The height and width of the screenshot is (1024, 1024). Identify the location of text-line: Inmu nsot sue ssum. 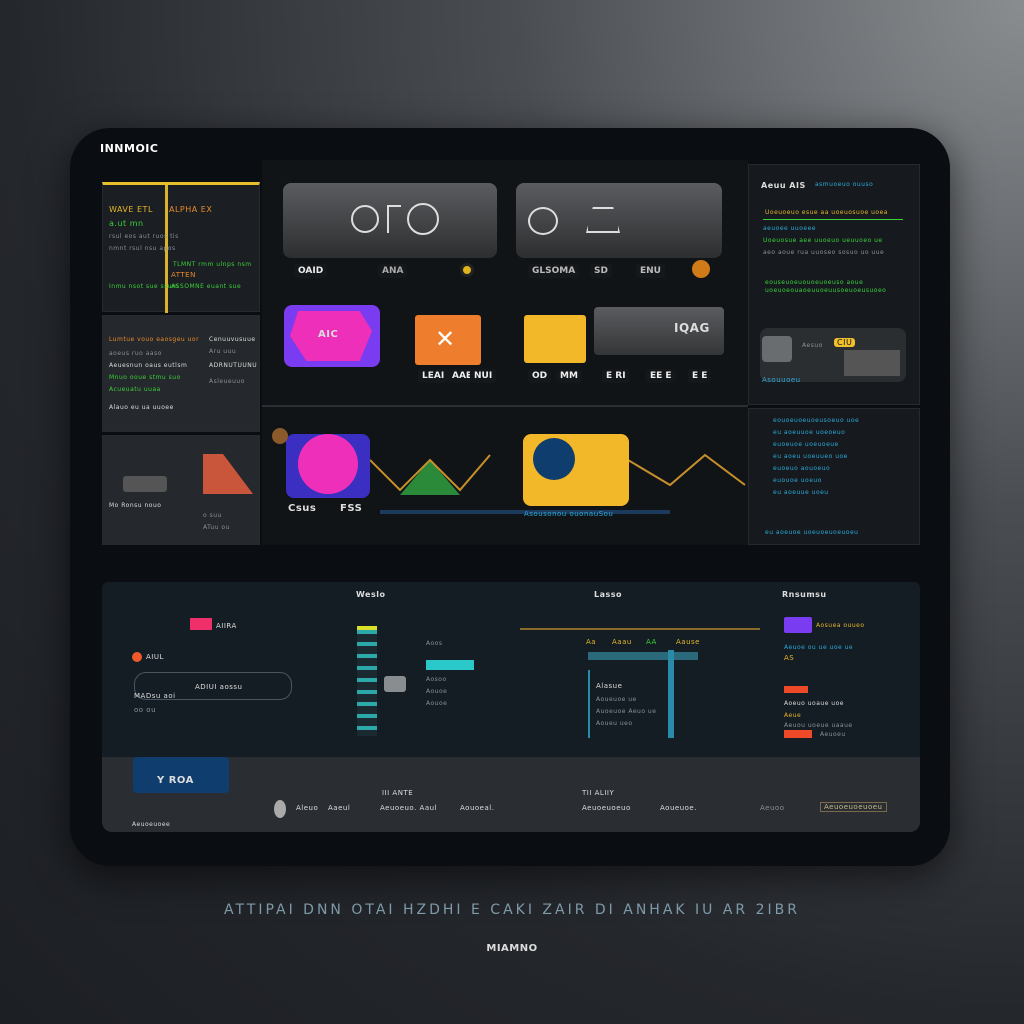
(144, 286).